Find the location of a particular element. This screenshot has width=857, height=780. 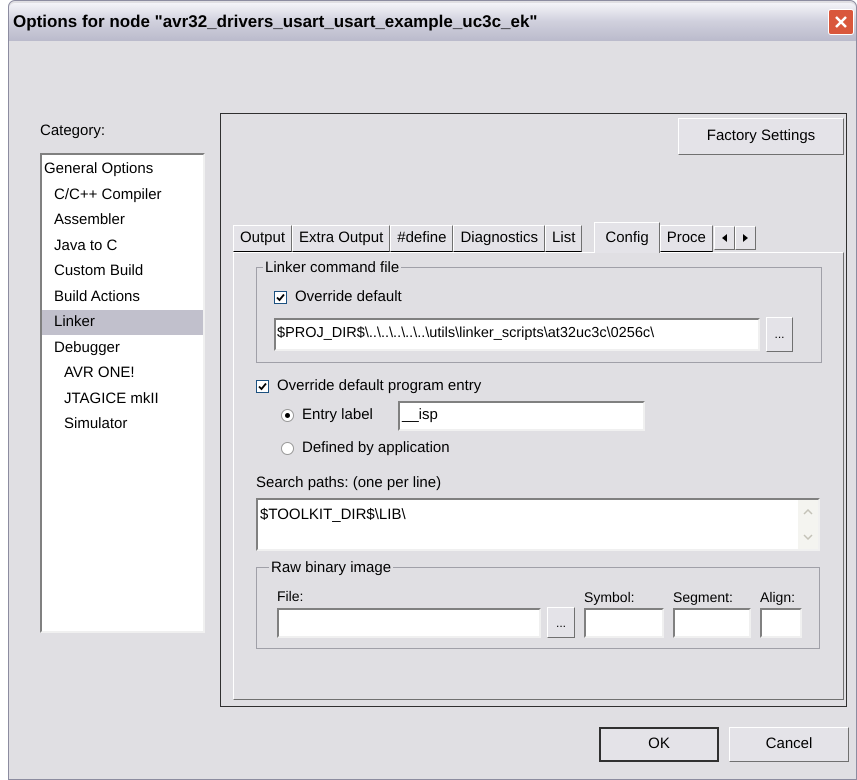

dialog-button: OK is located at coordinates (659, 744).